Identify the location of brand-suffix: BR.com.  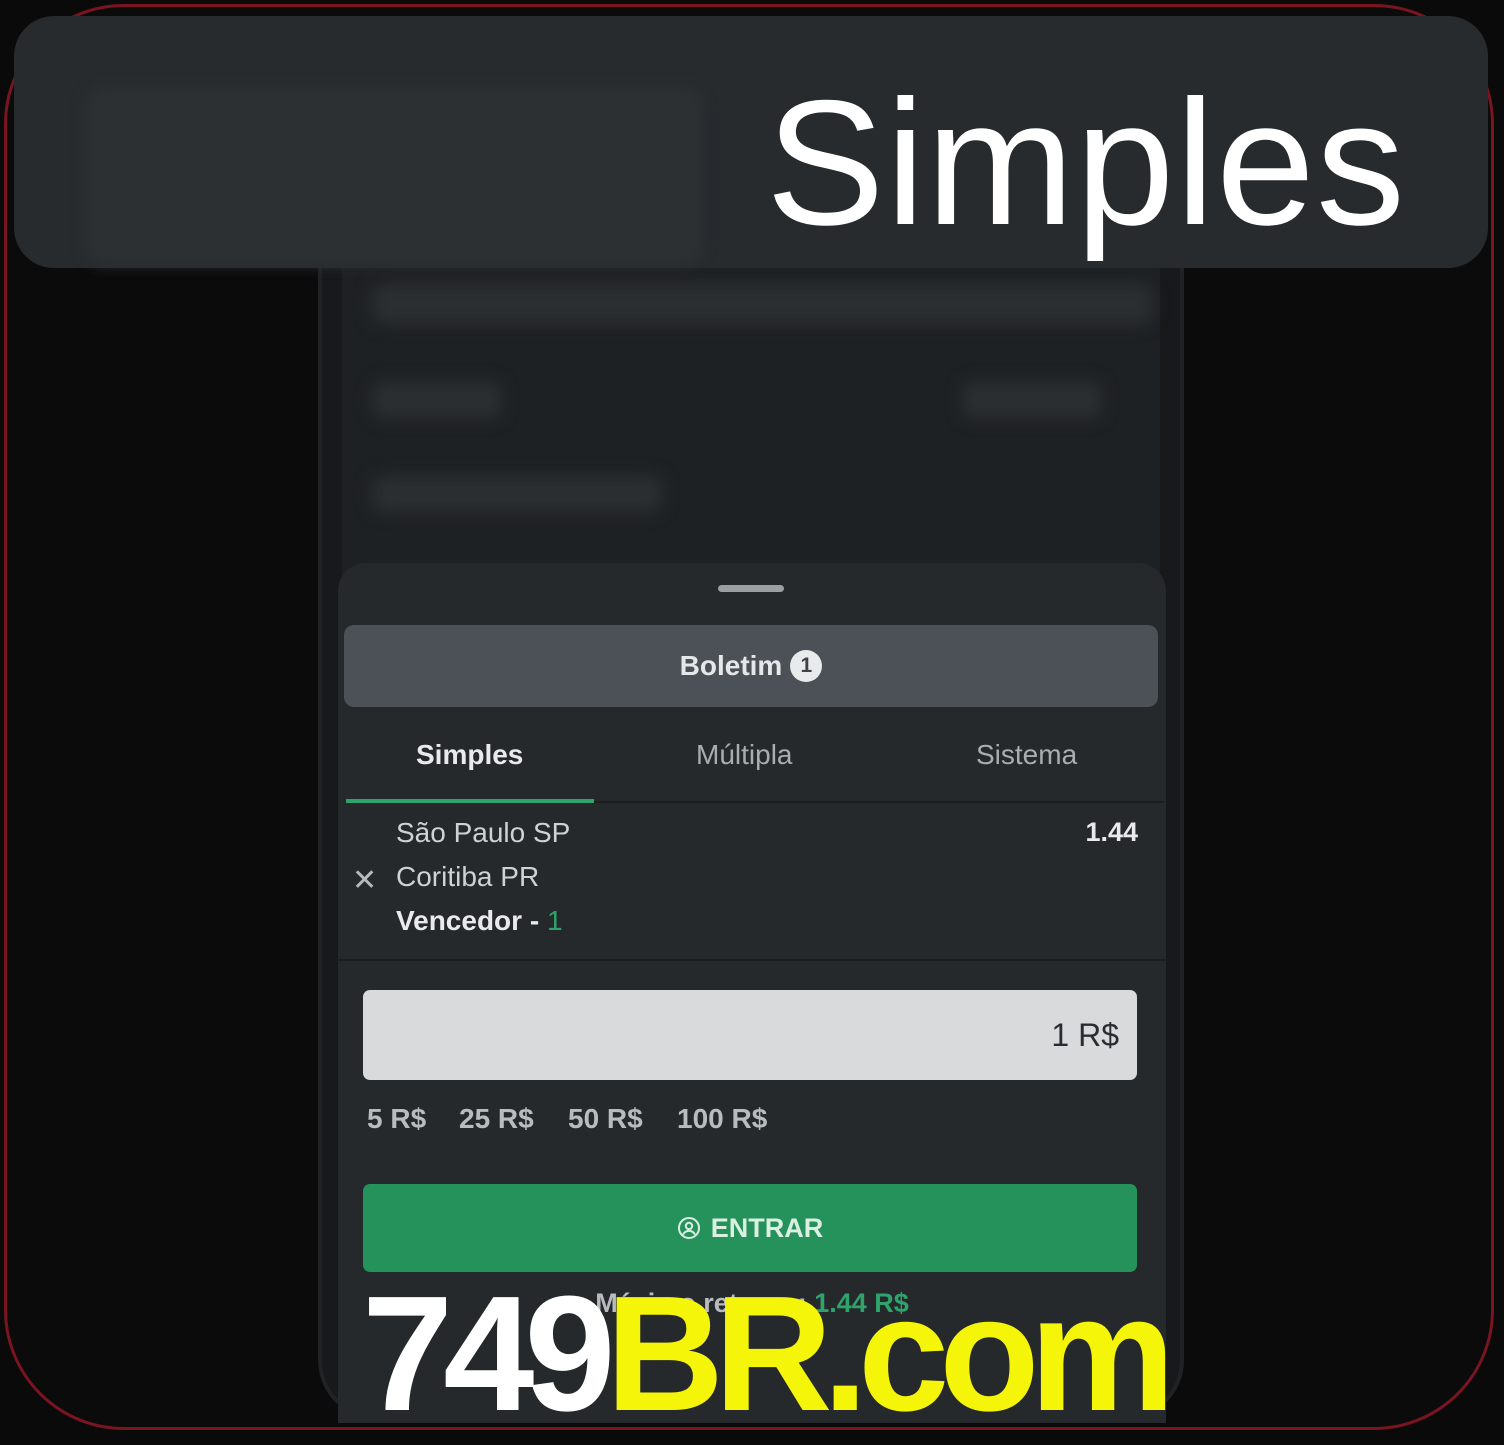
(890, 1353).